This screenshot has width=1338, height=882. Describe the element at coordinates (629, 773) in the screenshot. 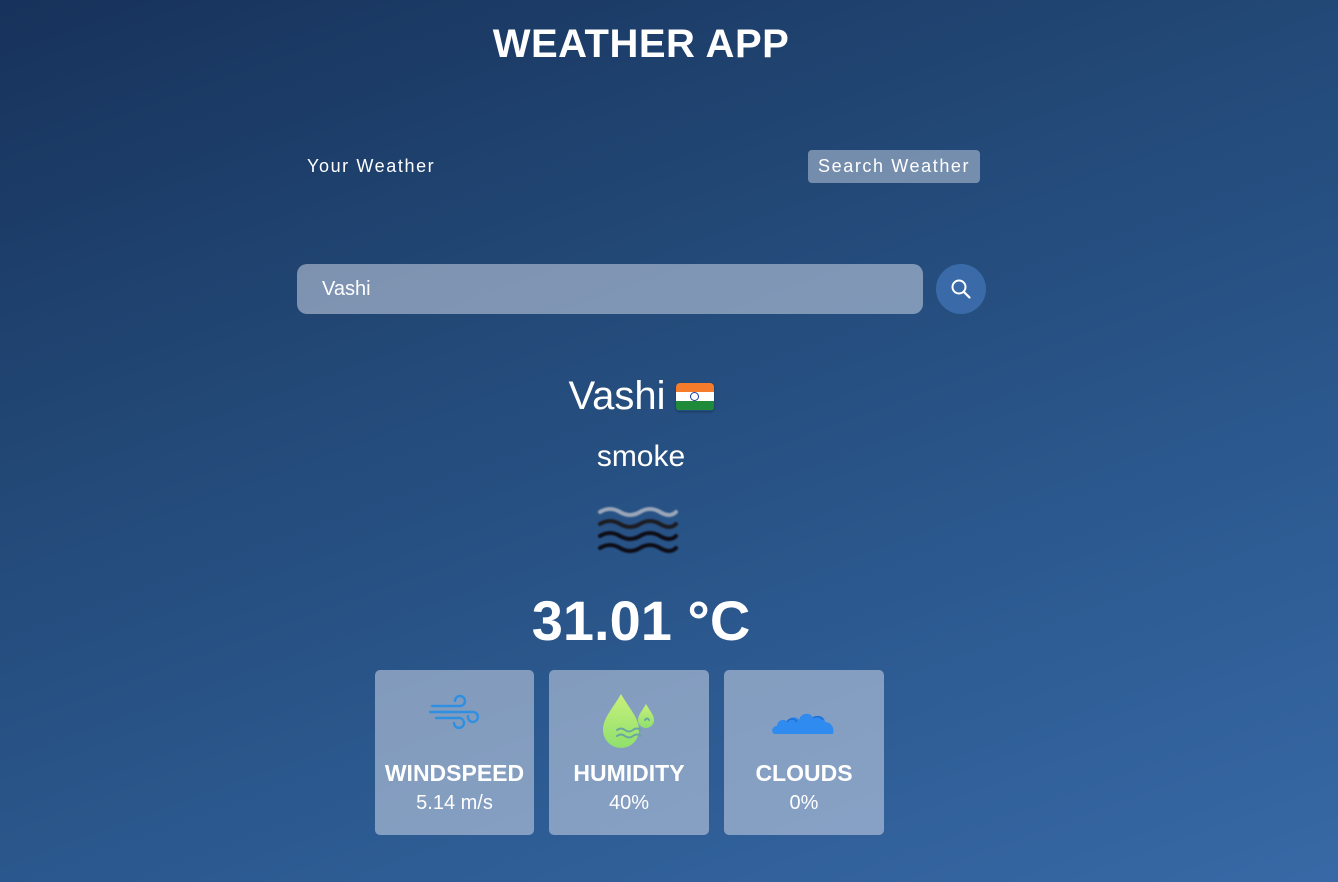

I see `humidity-label: HUMIDITY` at that location.